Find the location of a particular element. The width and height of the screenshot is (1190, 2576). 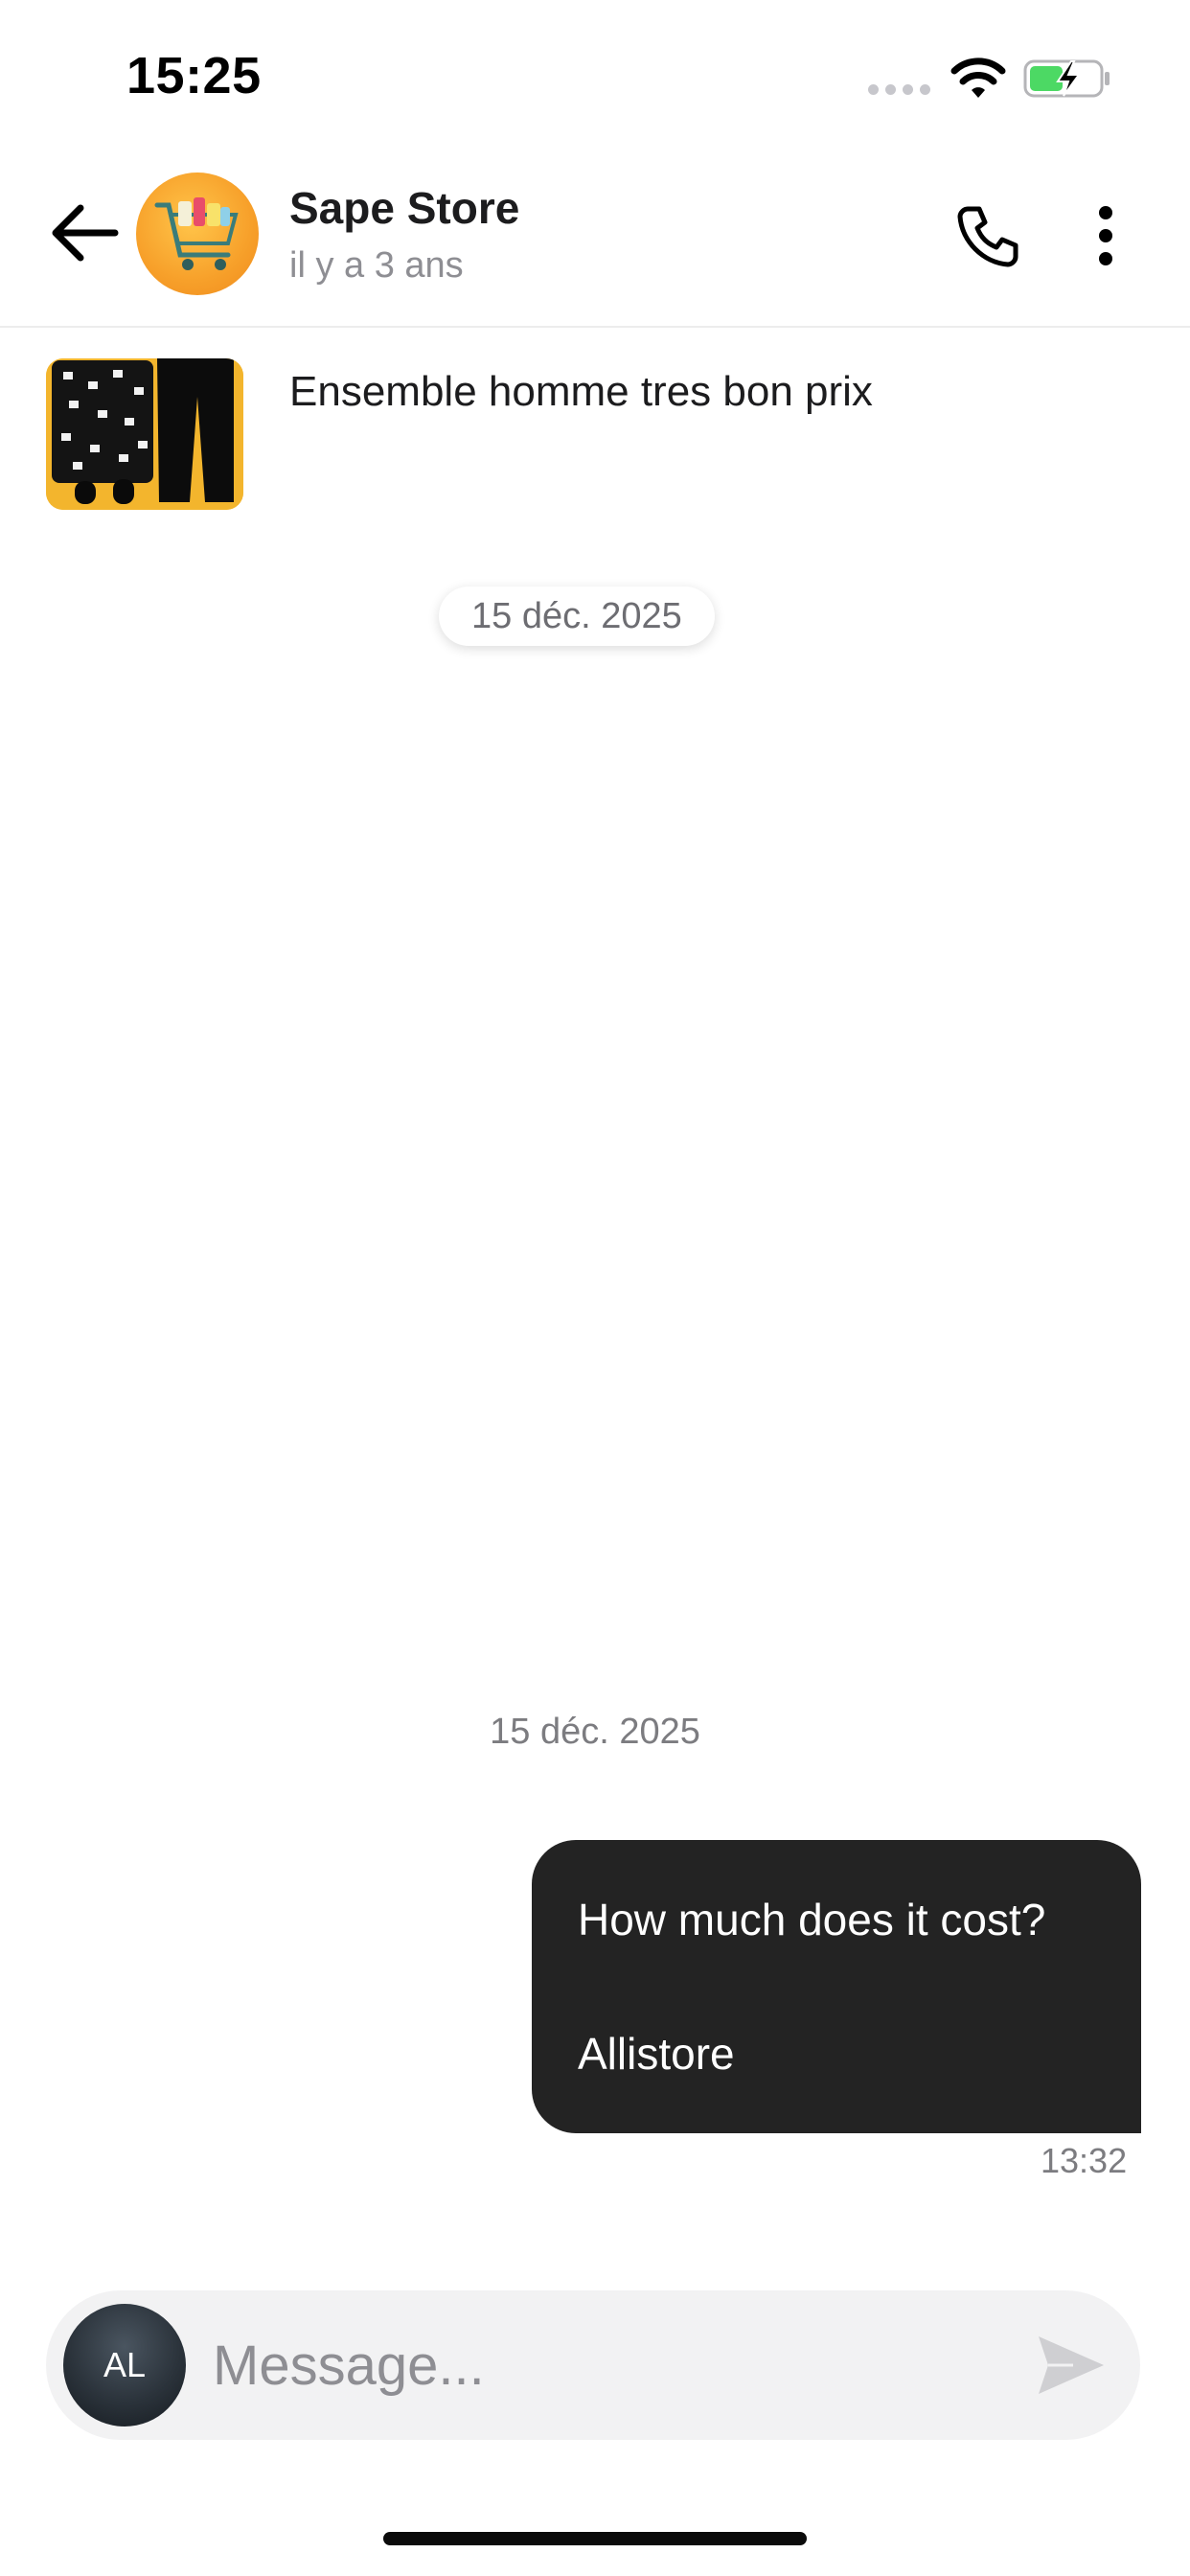

store-avatar is located at coordinates (198, 233).